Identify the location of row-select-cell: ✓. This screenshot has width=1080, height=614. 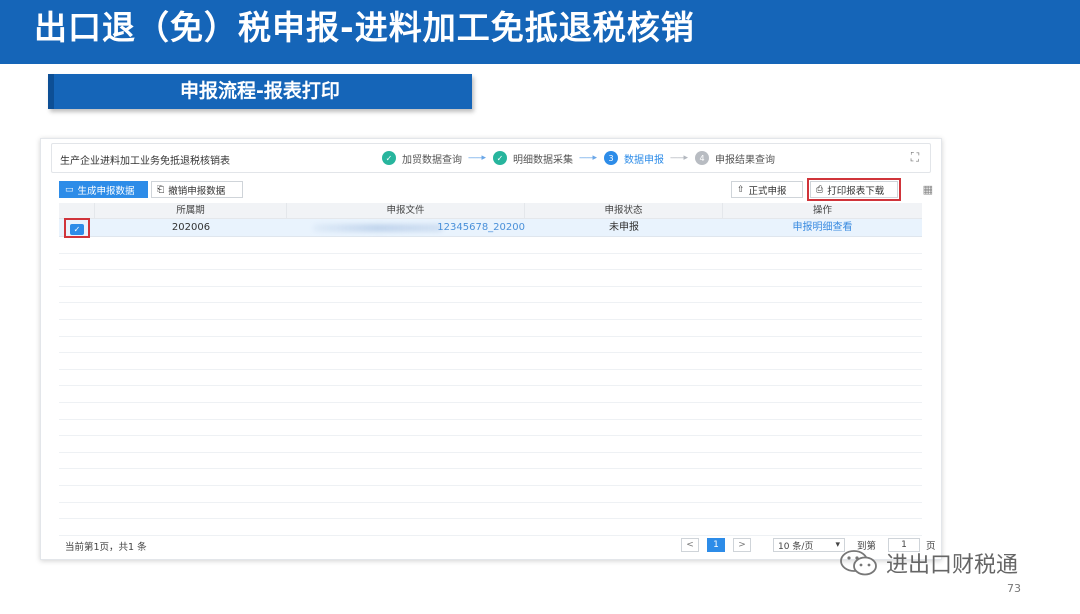
(77, 228).